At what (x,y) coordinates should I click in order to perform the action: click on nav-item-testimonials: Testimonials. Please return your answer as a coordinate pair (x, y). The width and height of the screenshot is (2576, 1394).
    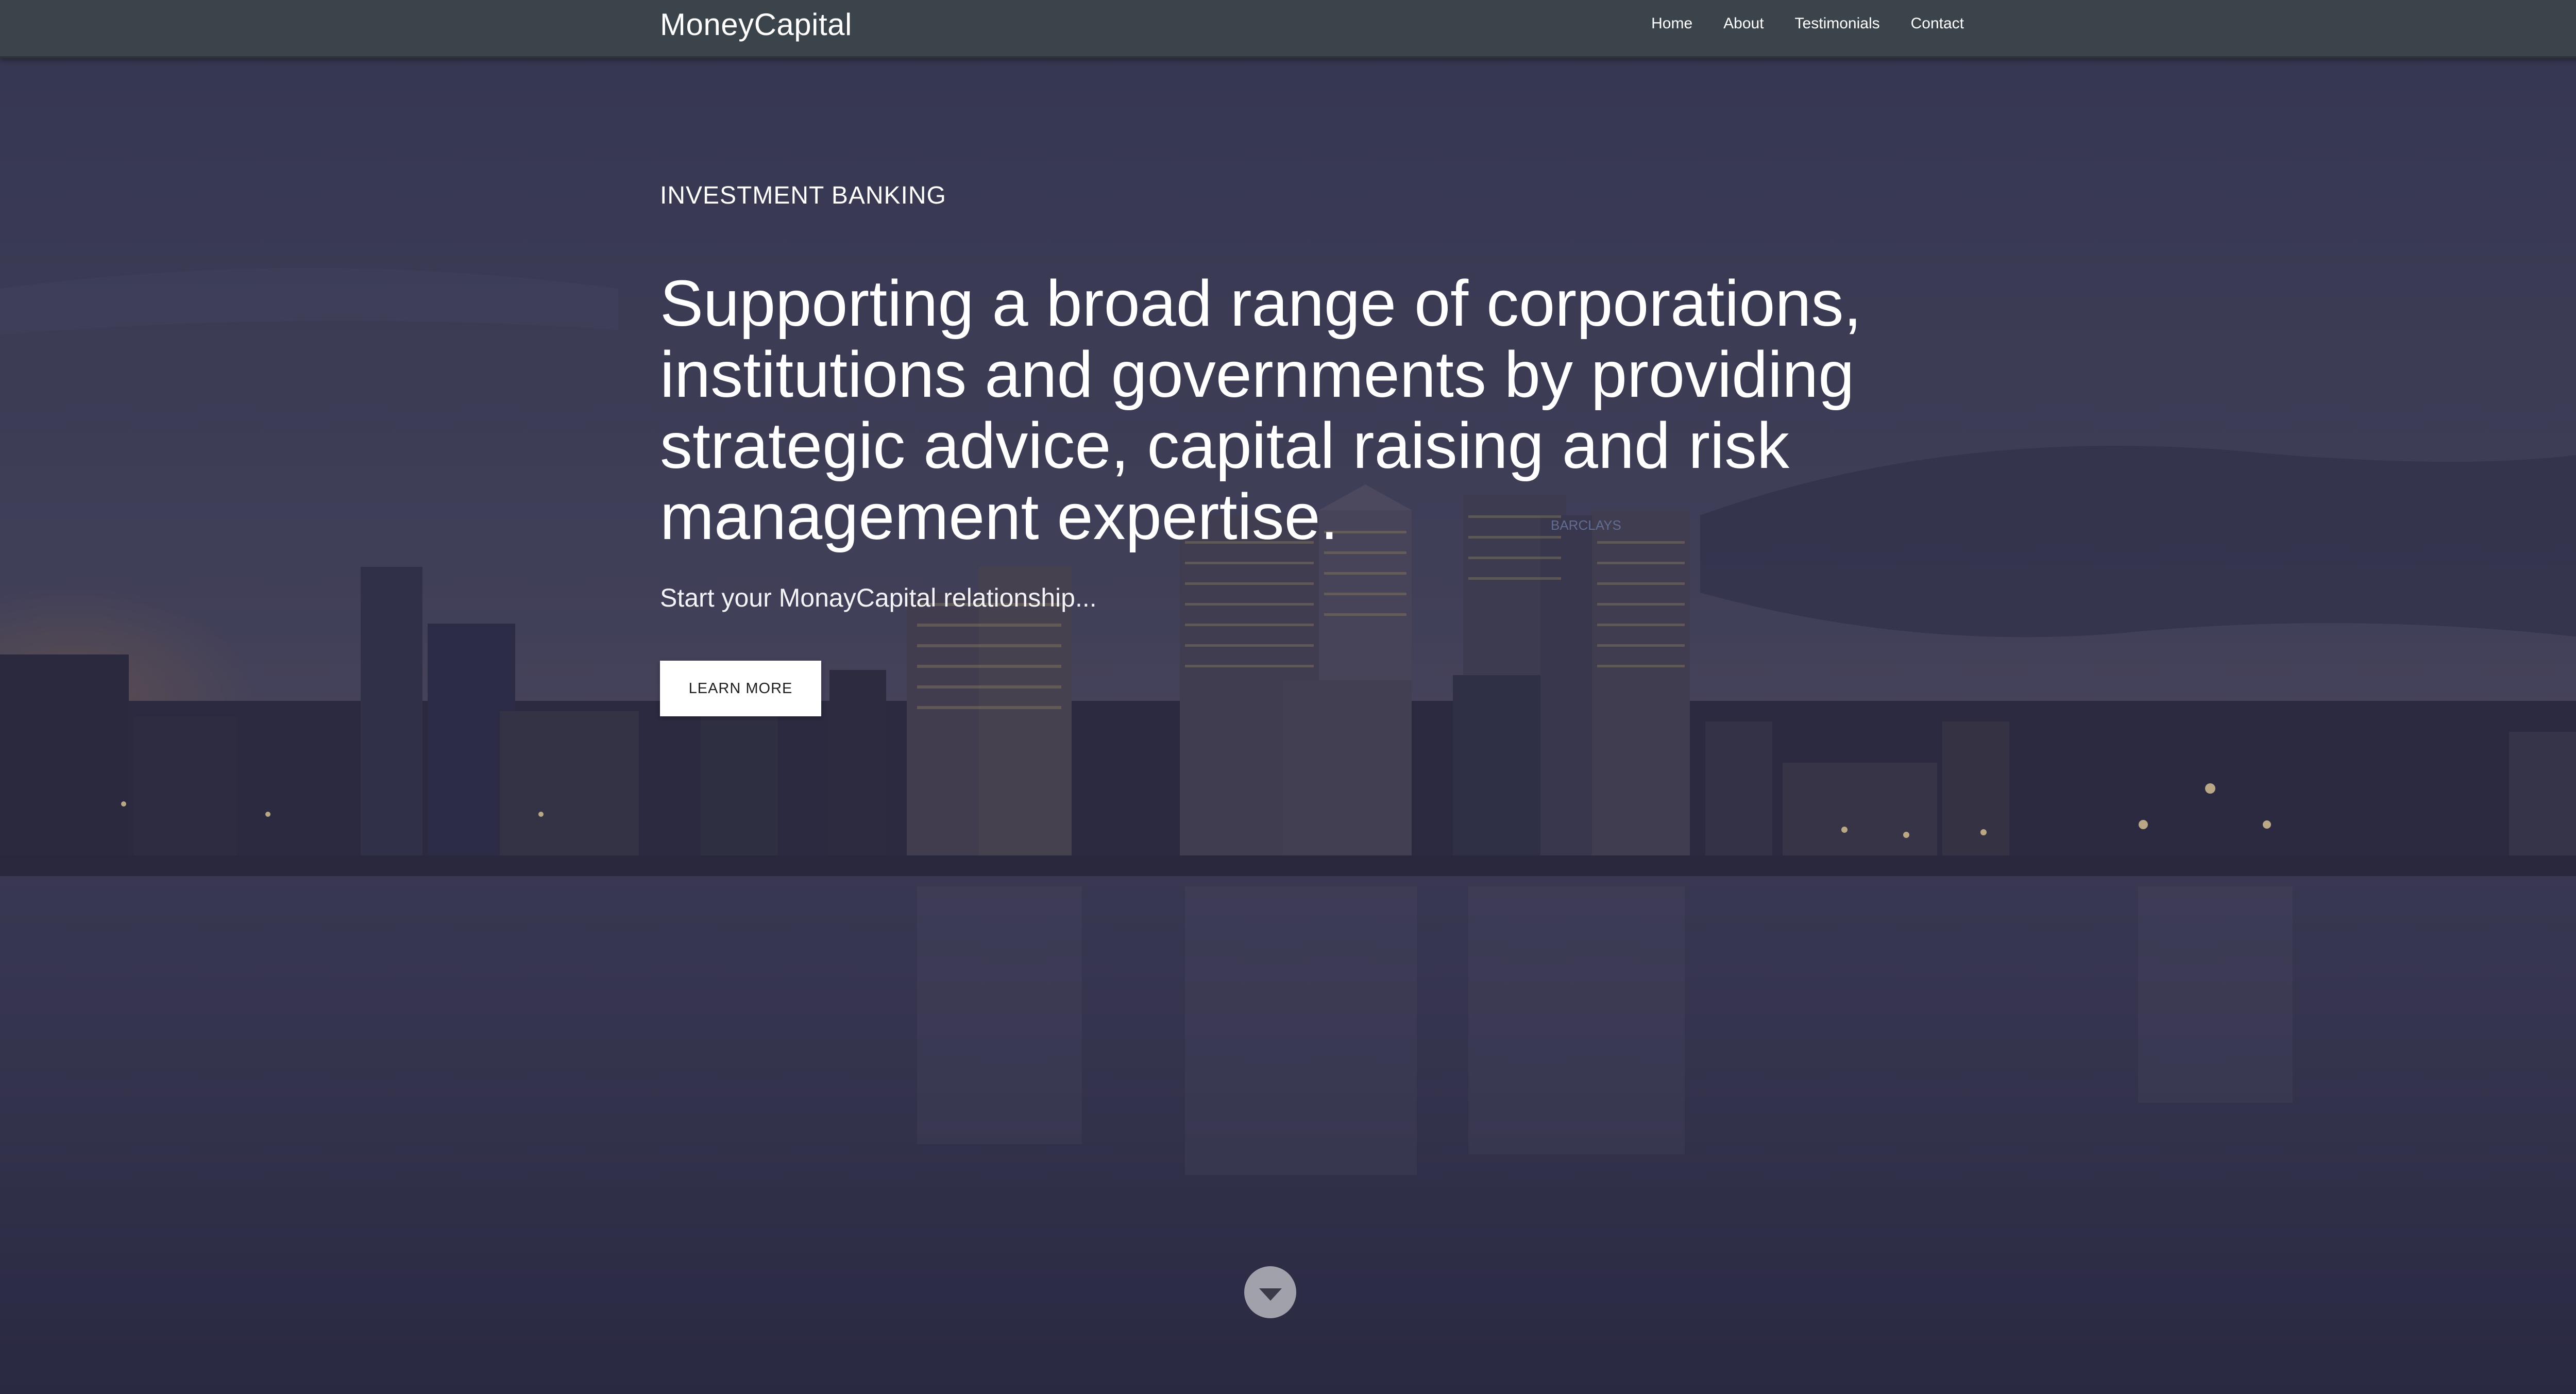
    Looking at the image, I should click on (1837, 23).